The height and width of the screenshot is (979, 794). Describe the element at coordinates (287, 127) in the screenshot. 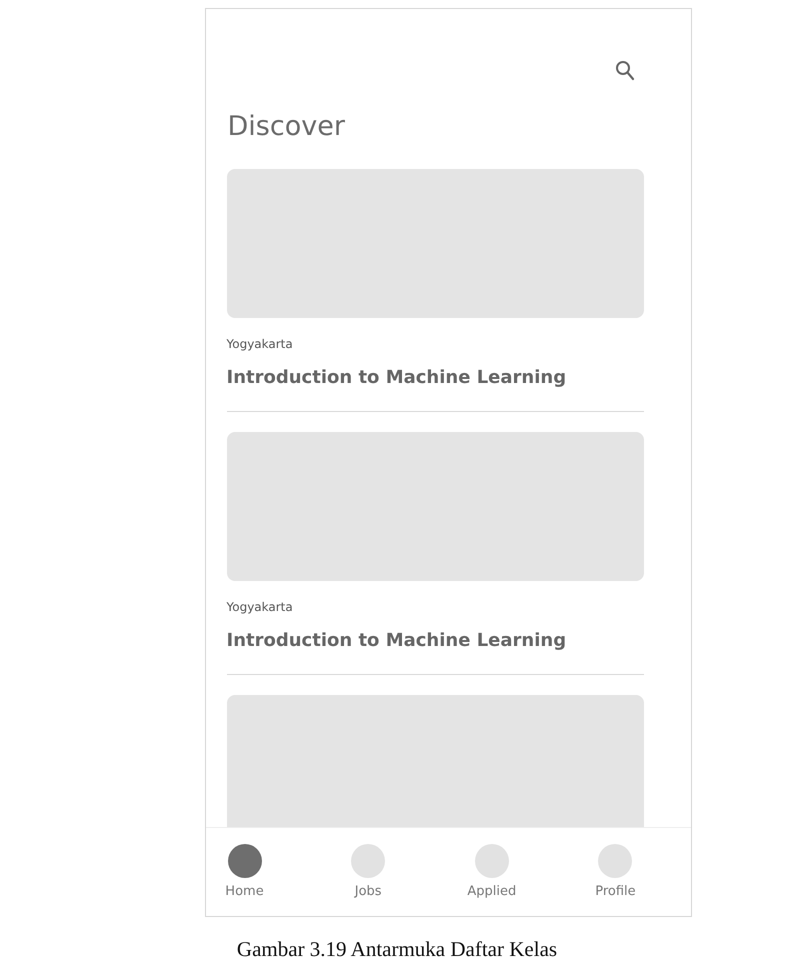

I see `screen-title: Discover` at that location.